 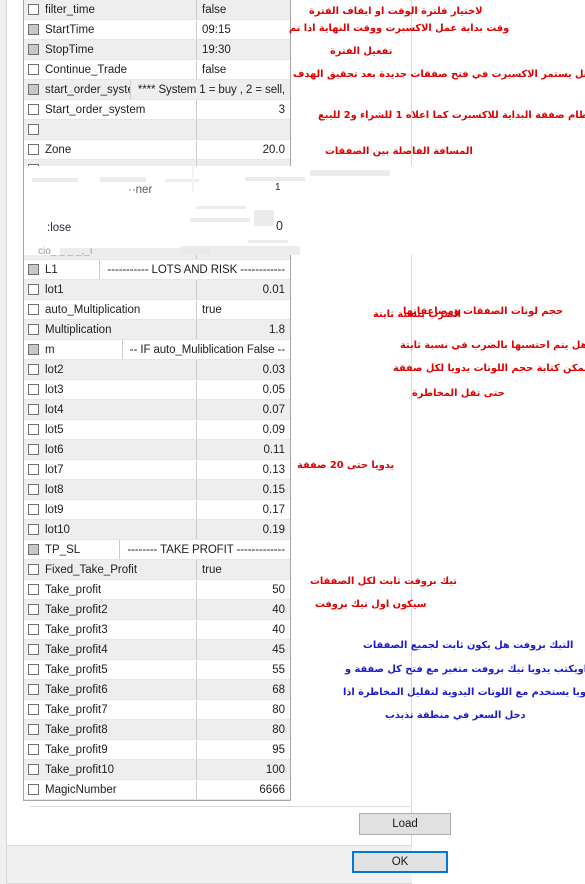 What do you see at coordinates (157, 670) in the screenshot?
I see `property-row: Take_profit5 55` at bounding box center [157, 670].